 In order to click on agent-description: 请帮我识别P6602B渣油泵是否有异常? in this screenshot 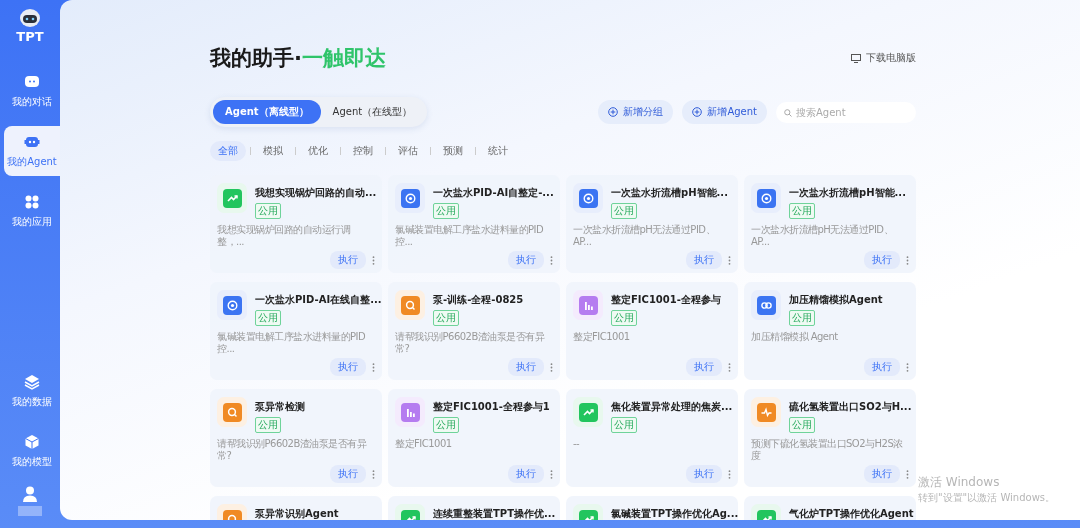, I will do `click(470, 343)`.